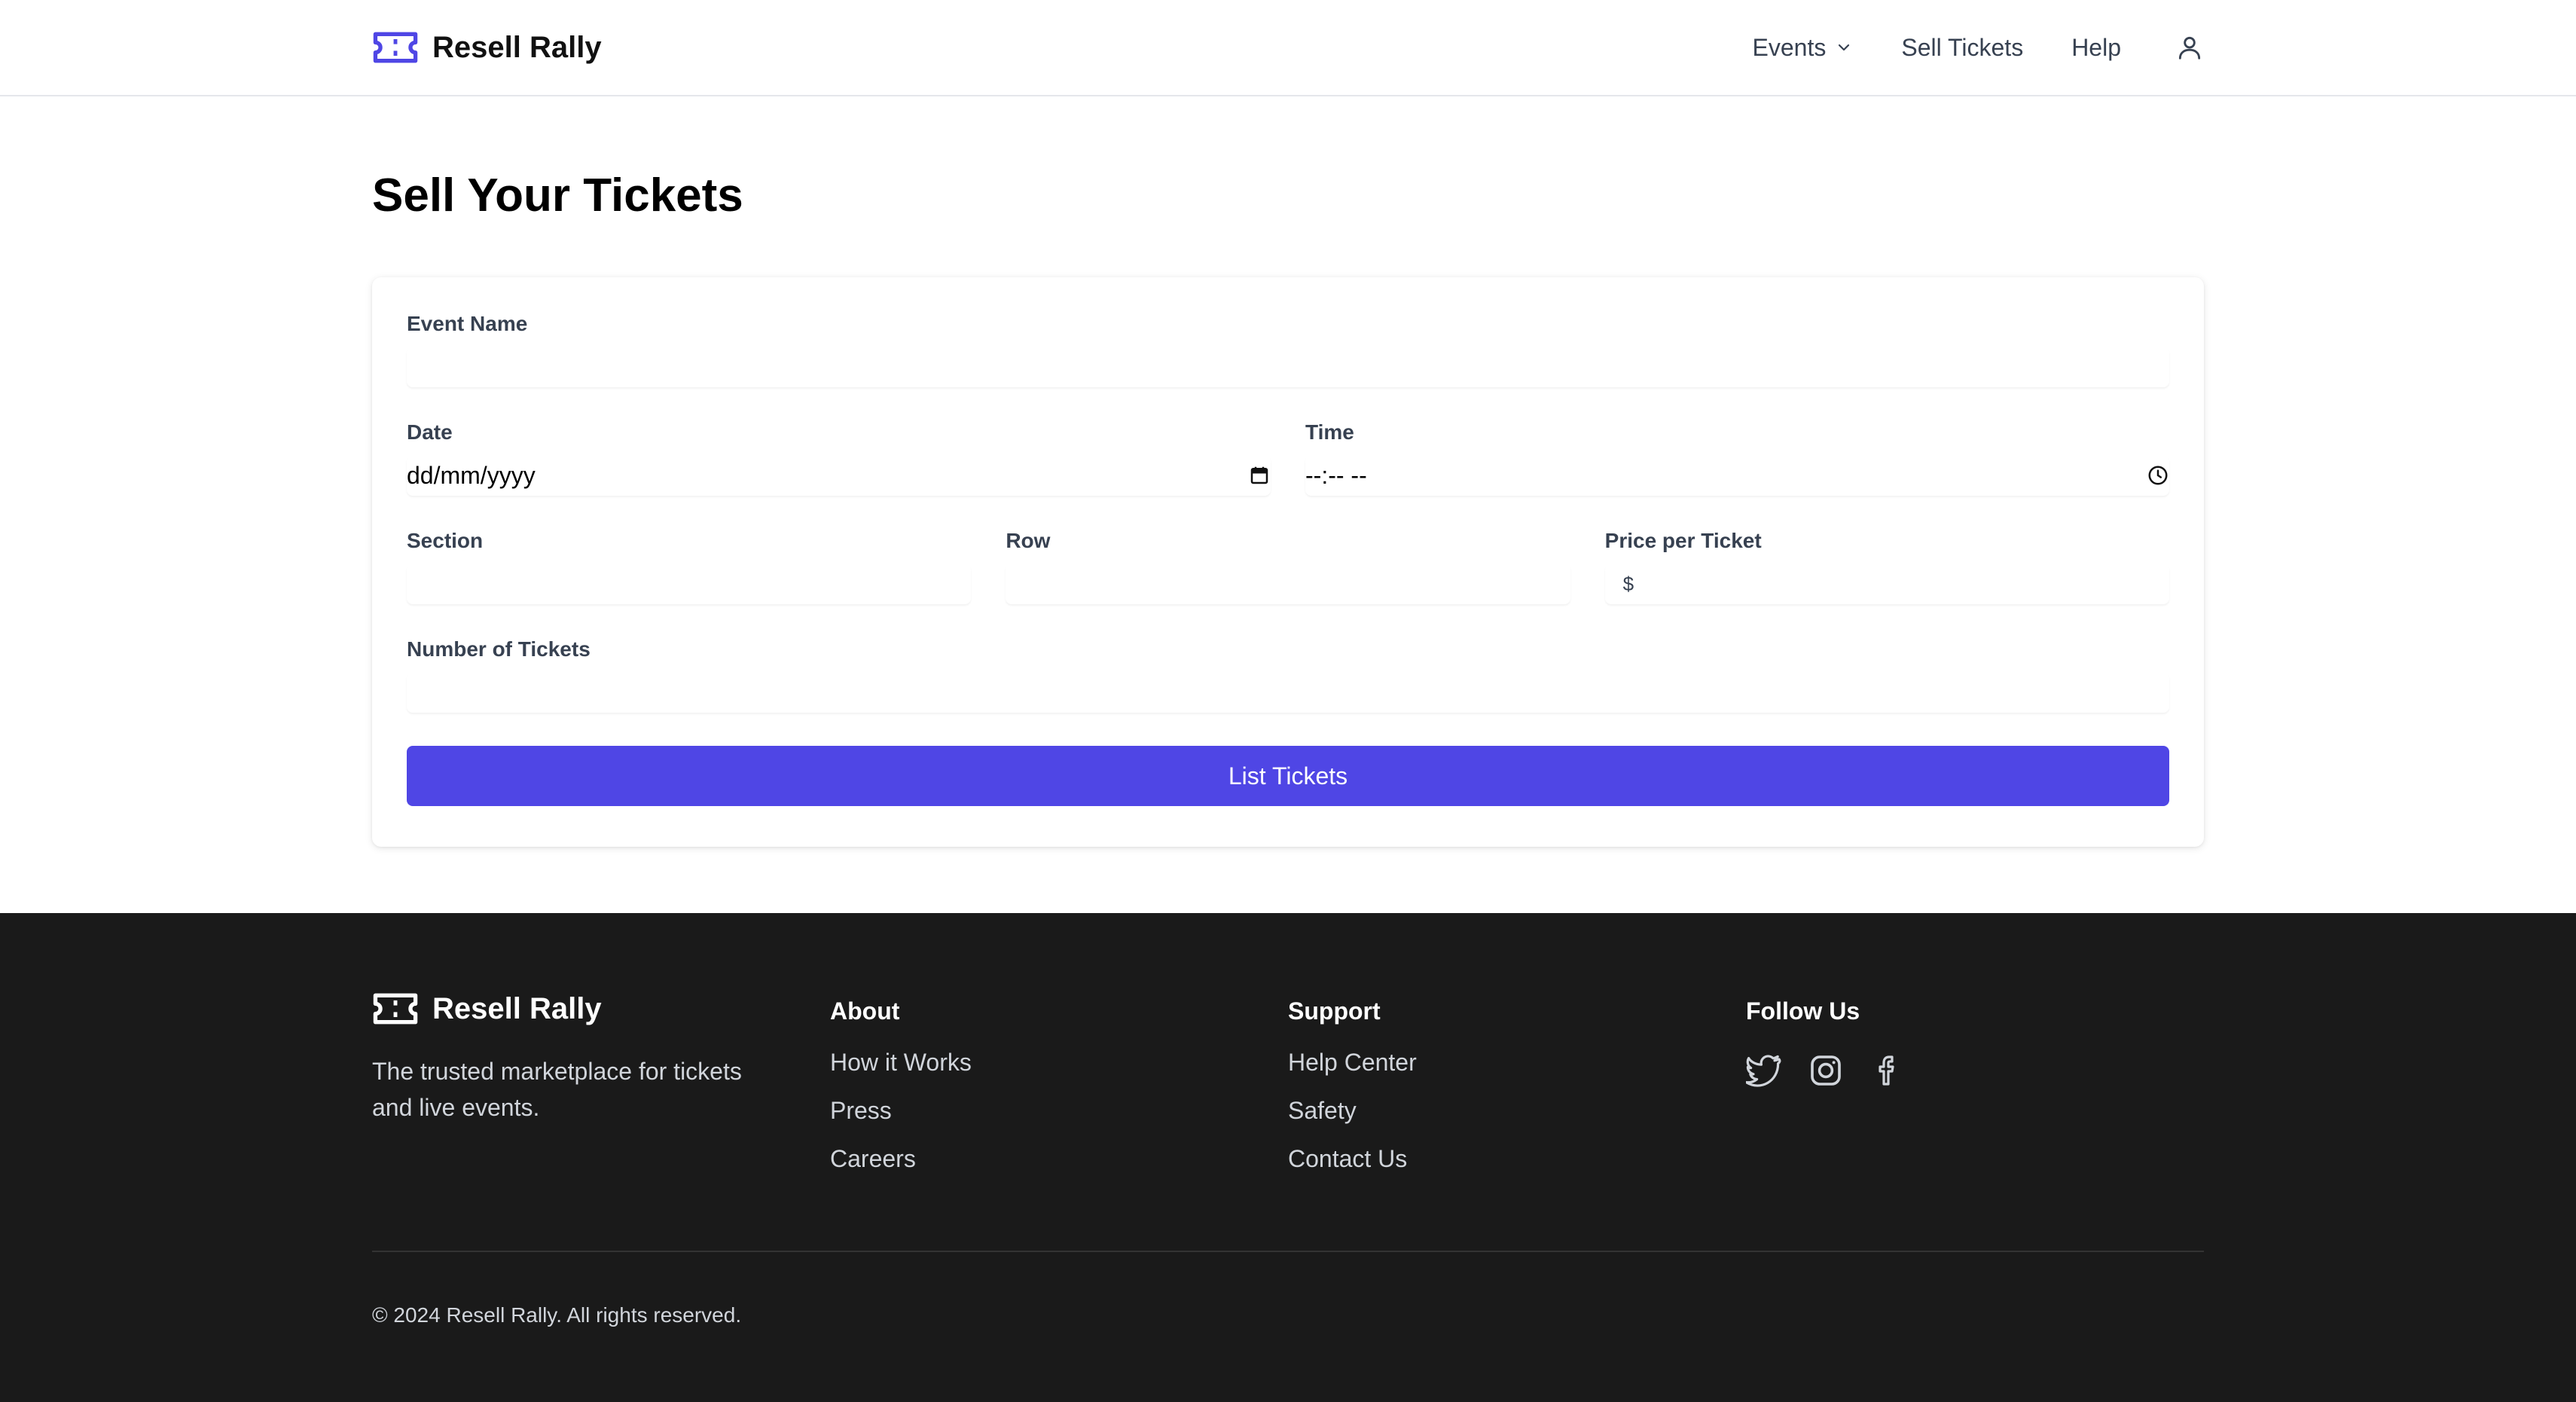  I want to click on footer-follow-col: Follow Us, so click(1975, 1119).